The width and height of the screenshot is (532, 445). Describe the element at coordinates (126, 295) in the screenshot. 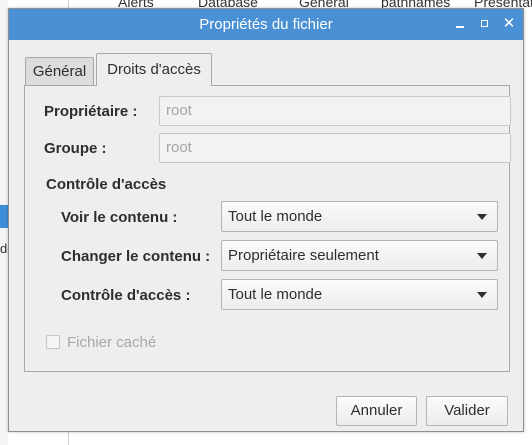

I see `access-control-label: Contrôle d'accès :` at that location.